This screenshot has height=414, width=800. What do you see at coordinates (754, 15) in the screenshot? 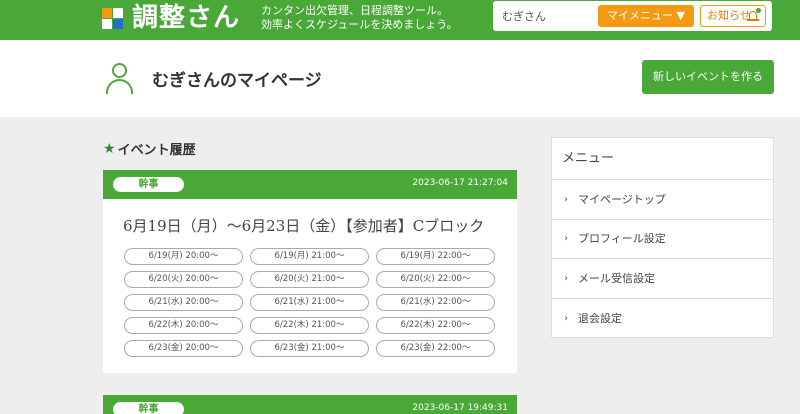
I see `bell-icon` at bounding box center [754, 15].